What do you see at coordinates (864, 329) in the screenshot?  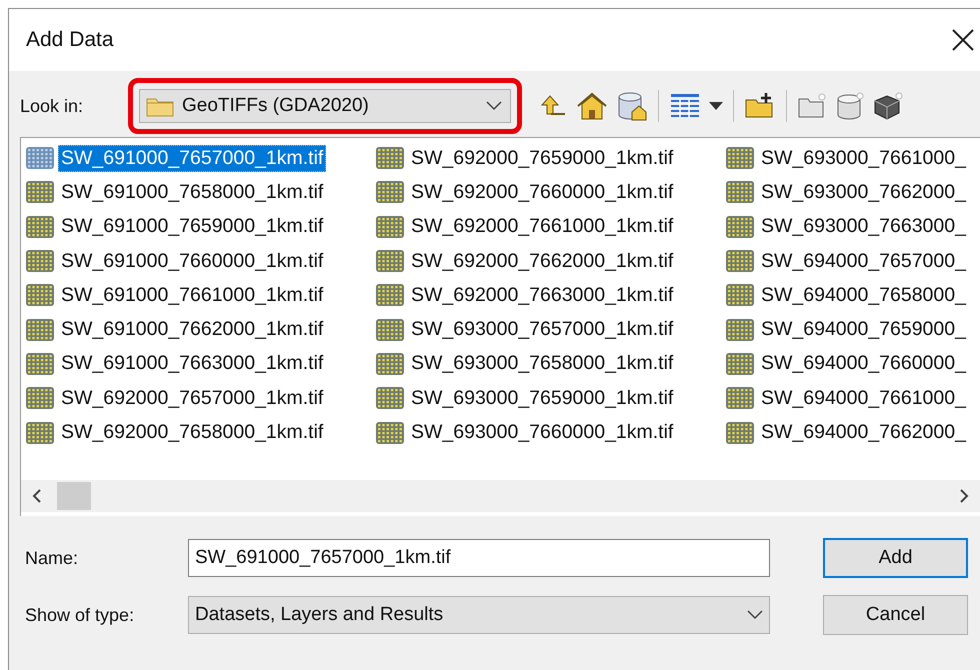 I see `file-name: SW_694000_7659000_` at bounding box center [864, 329].